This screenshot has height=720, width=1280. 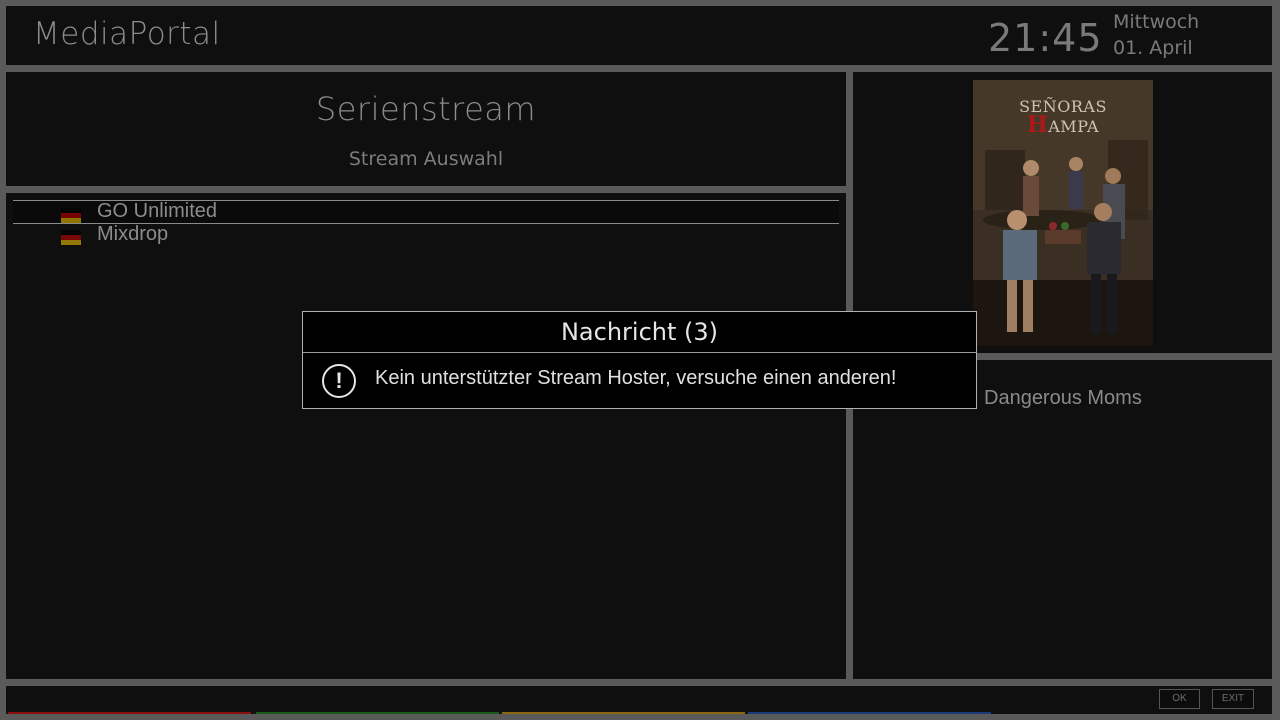 I want to click on dialog-title: Nachricht (3), so click(x=639, y=332).